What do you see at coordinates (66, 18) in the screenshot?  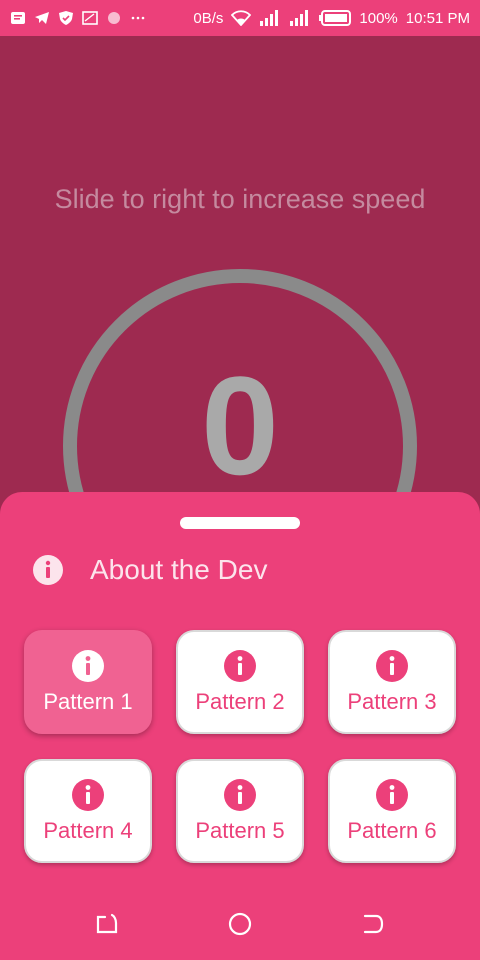 I see `shield-icon` at bounding box center [66, 18].